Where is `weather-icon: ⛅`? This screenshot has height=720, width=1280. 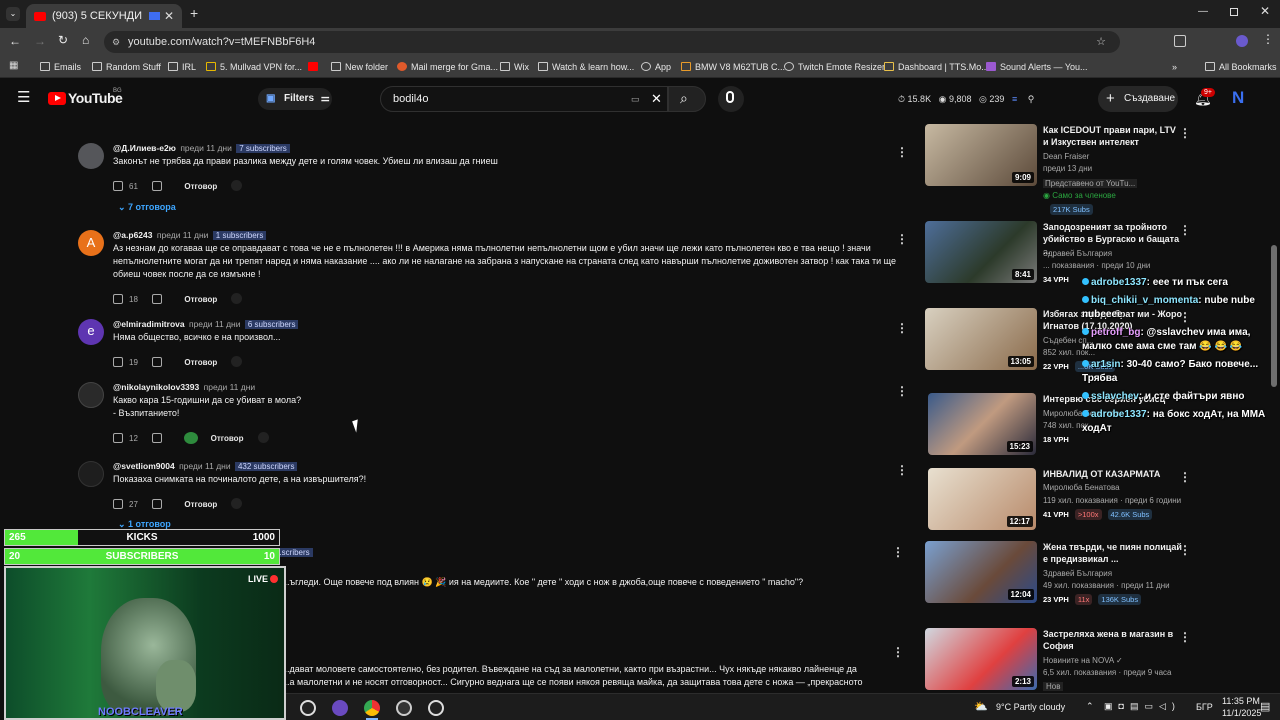 weather-icon: ⛅ is located at coordinates (981, 706).